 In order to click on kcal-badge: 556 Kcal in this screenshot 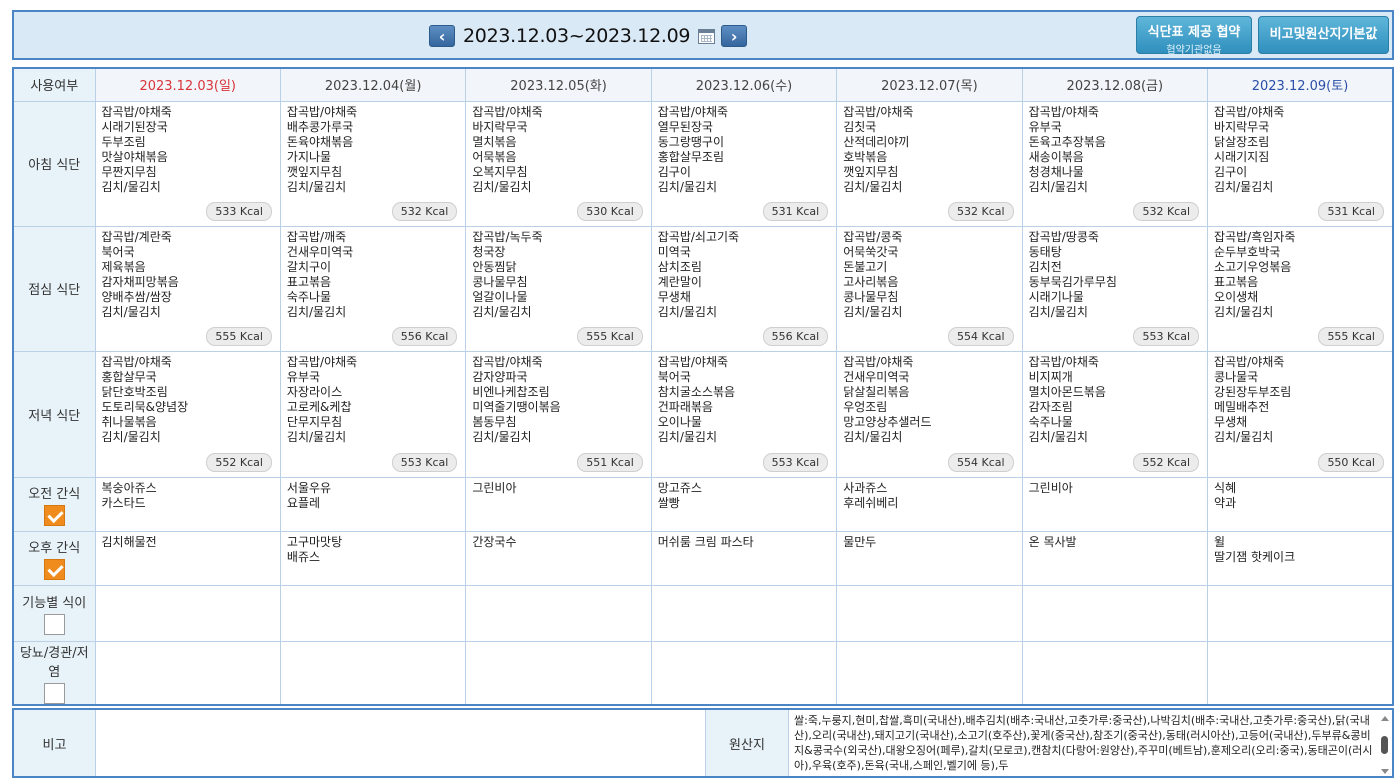, I will do `click(424, 336)`.